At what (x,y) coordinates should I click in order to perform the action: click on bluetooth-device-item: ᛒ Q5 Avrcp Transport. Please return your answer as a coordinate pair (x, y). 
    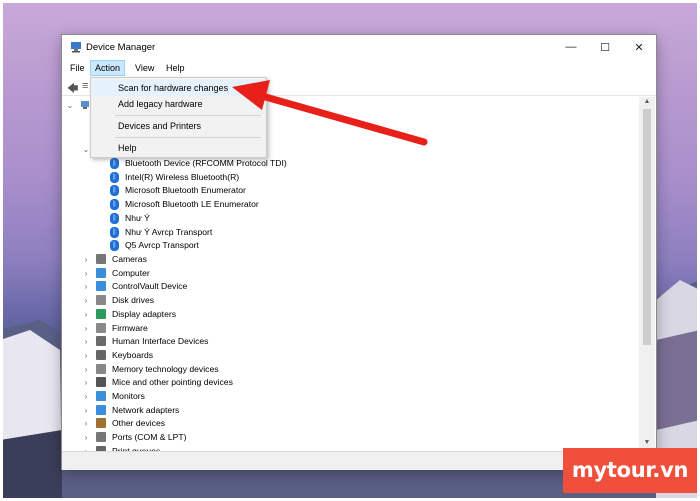
    Looking at the image, I should click on (260, 245).